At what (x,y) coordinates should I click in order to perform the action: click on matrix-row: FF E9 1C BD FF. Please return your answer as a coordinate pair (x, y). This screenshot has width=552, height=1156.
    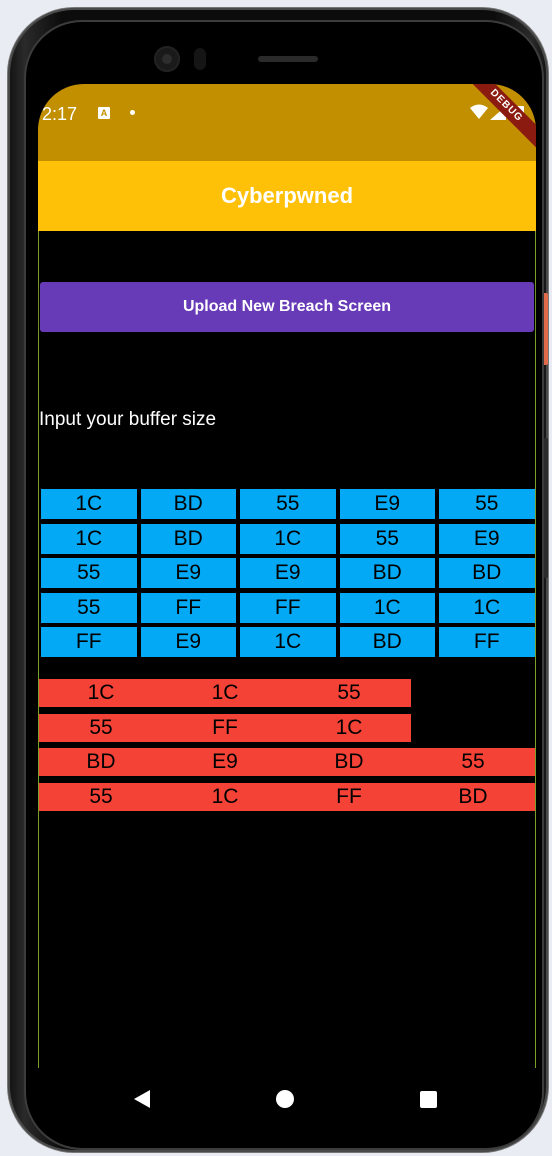
    Looking at the image, I should click on (288, 642).